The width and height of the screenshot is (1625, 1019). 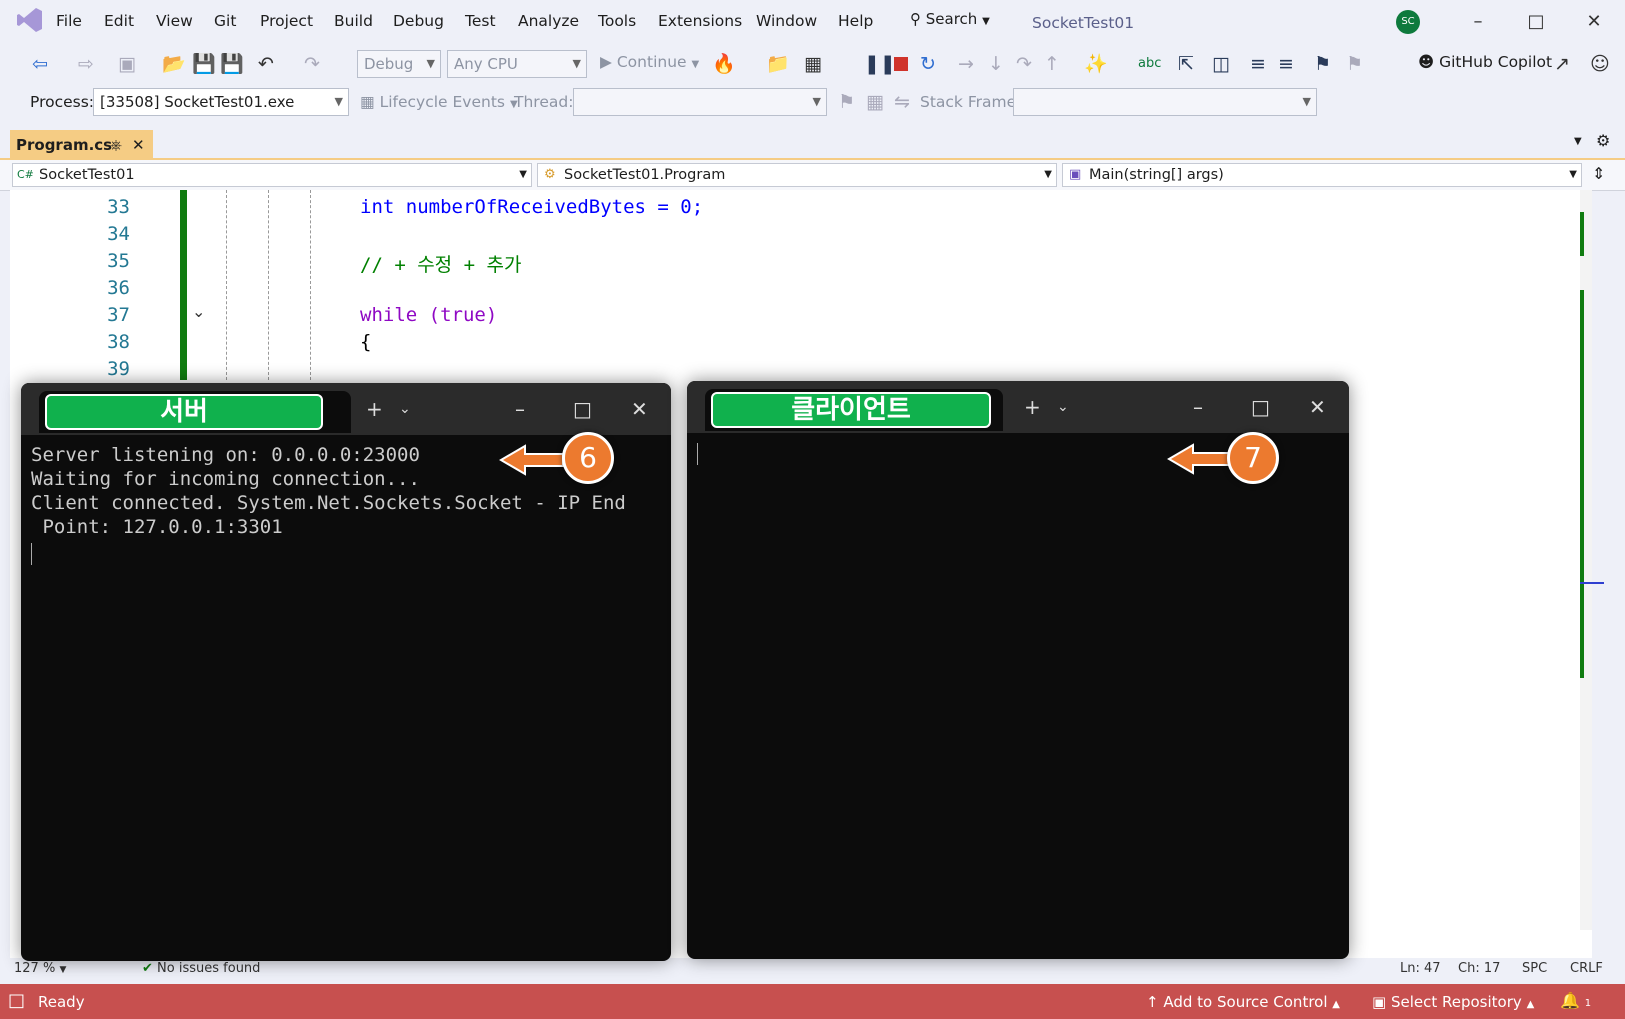 I want to click on vertical-scrollbar, so click(x=1592, y=560).